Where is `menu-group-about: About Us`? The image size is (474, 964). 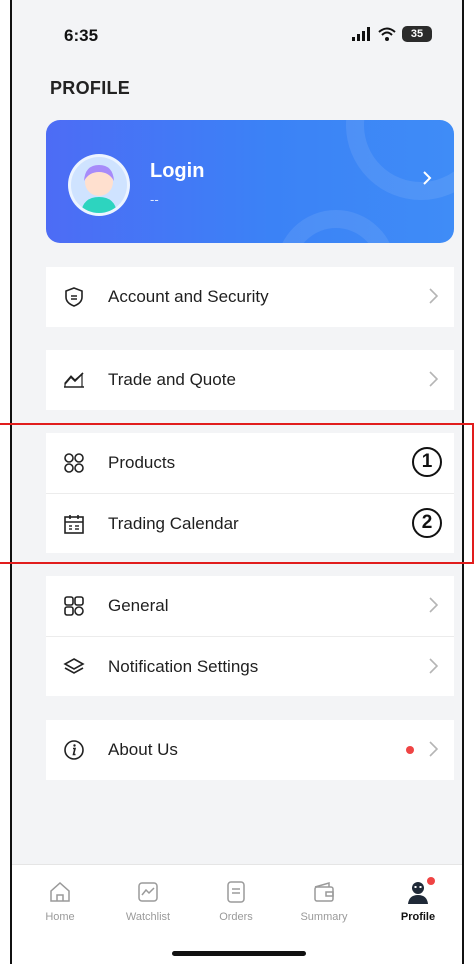
menu-group-about: About Us is located at coordinates (250, 750).